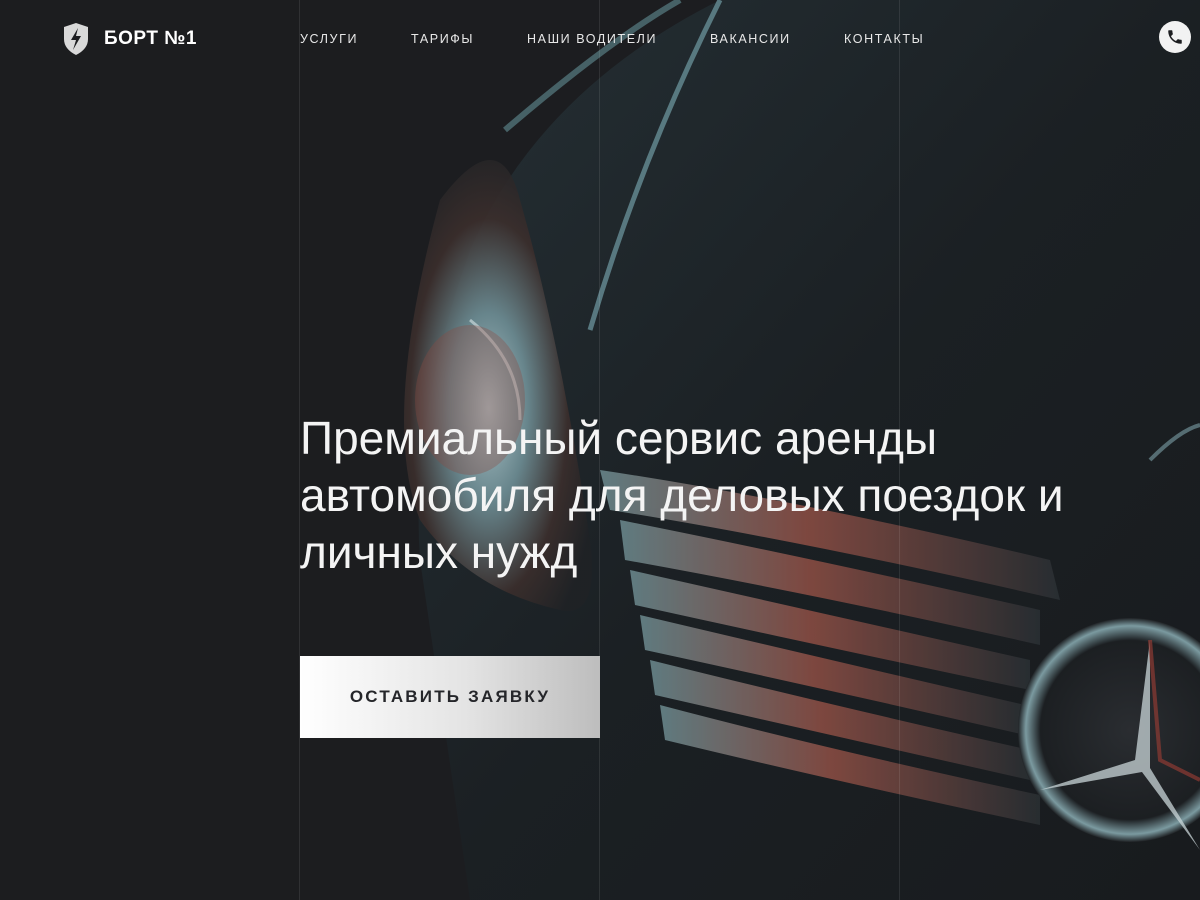 The height and width of the screenshot is (900, 1200). Describe the element at coordinates (884, 39) in the screenshot. I see `nav-item-contacts: КОНТАКТЫ` at that location.